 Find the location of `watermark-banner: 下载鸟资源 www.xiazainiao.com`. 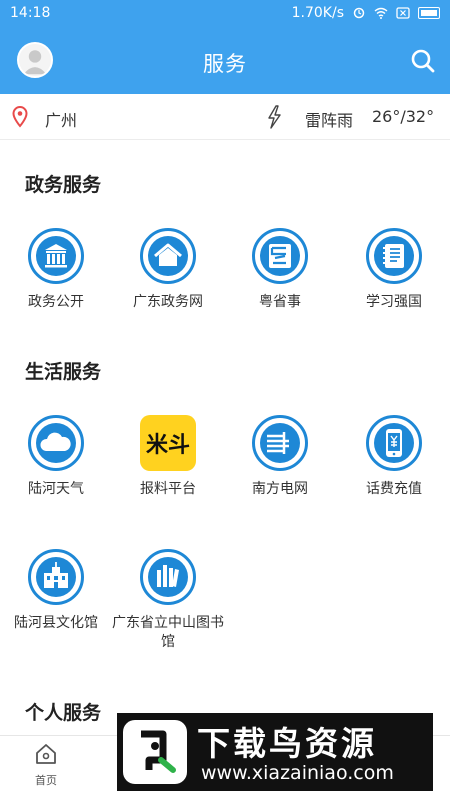

watermark-banner: 下载鸟资源 www.xiazainiao.com is located at coordinates (275, 752).